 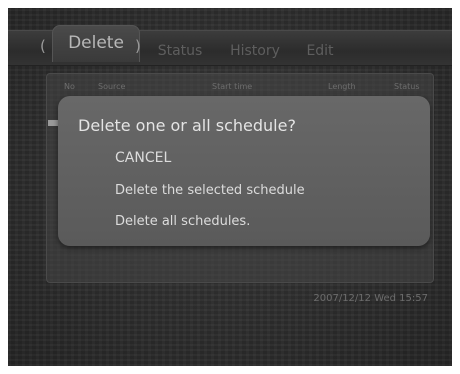 What do you see at coordinates (187, 125) in the screenshot?
I see `dialog-title: Delete one or all schedule?` at bounding box center [187, 125].